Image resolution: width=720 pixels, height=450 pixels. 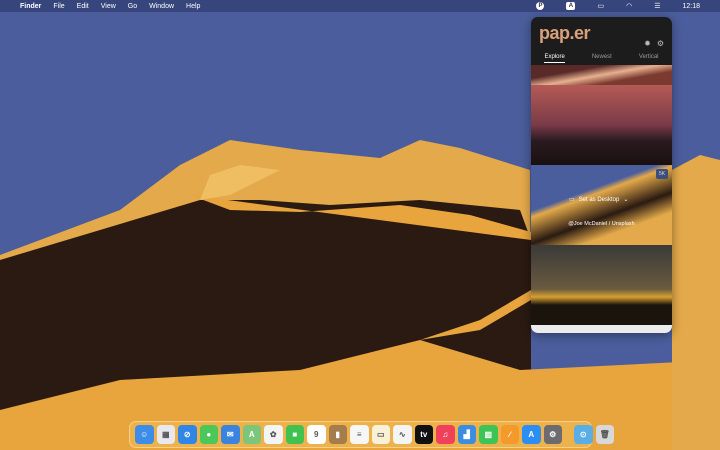 I want to click on dock-contacts-icon: ▮, so click(x=337, y=434).